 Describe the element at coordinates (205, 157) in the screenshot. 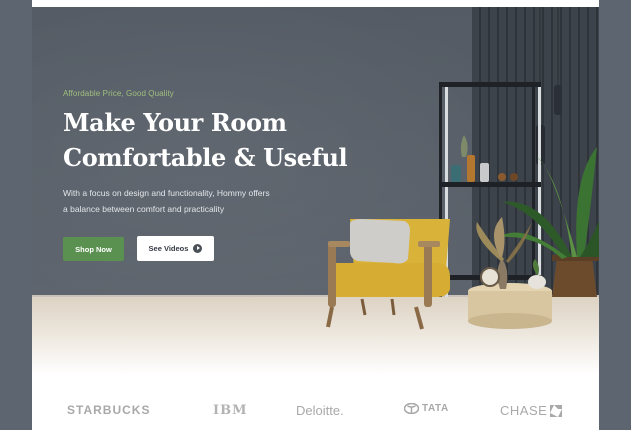

I see `headline-line-2: Comfortable & Useful` at that location.